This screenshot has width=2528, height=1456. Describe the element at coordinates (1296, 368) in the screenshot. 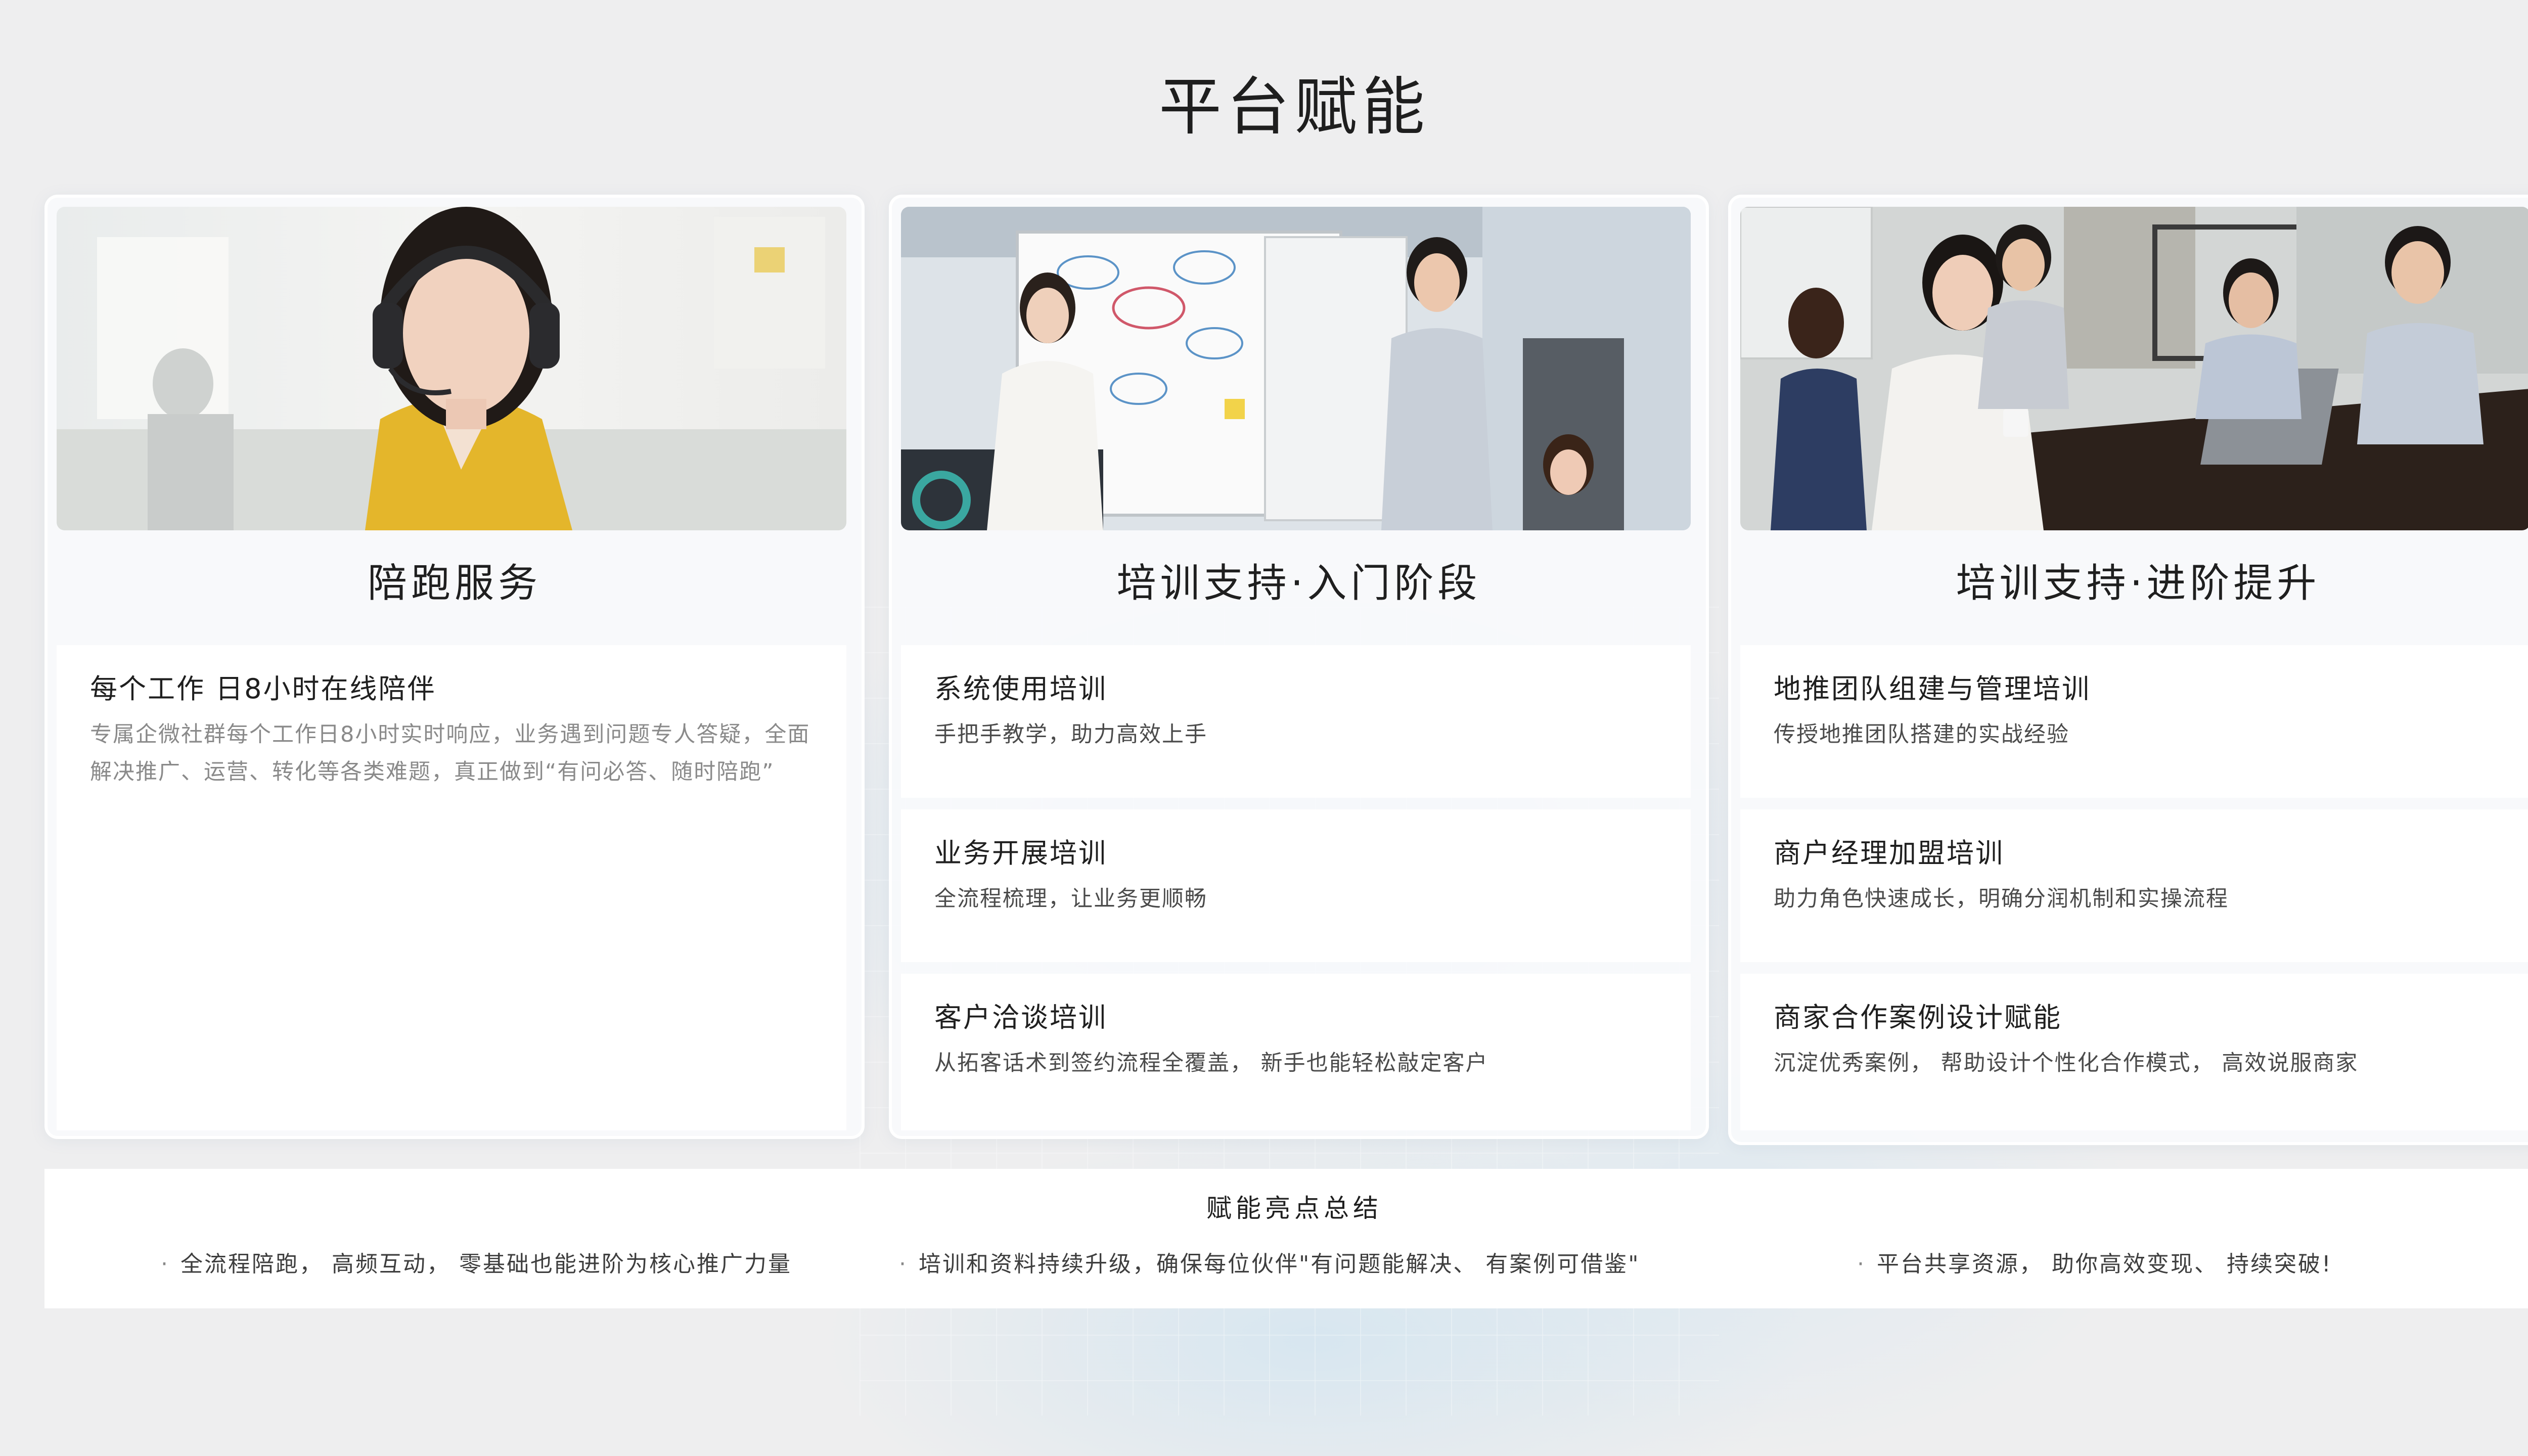

I see `whiteboard-training-photo` at that location.